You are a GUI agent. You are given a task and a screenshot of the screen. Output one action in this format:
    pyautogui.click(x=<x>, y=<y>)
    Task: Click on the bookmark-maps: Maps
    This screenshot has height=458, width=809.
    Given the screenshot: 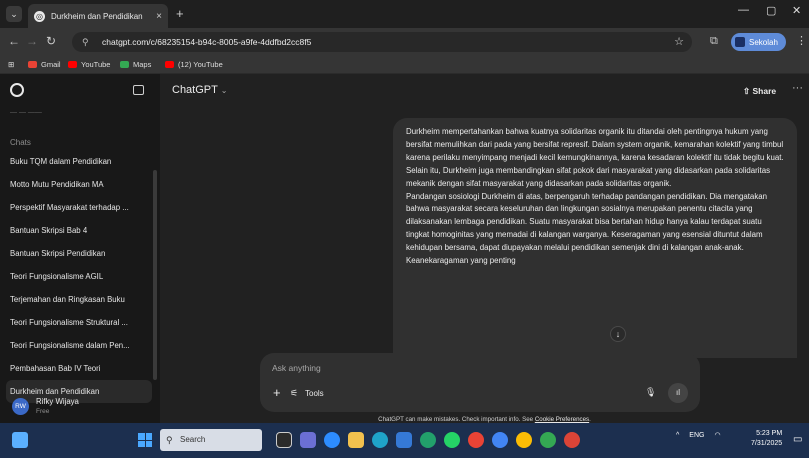 What is the action you would take?
    pyautogui.click(x=135, y=64)
    